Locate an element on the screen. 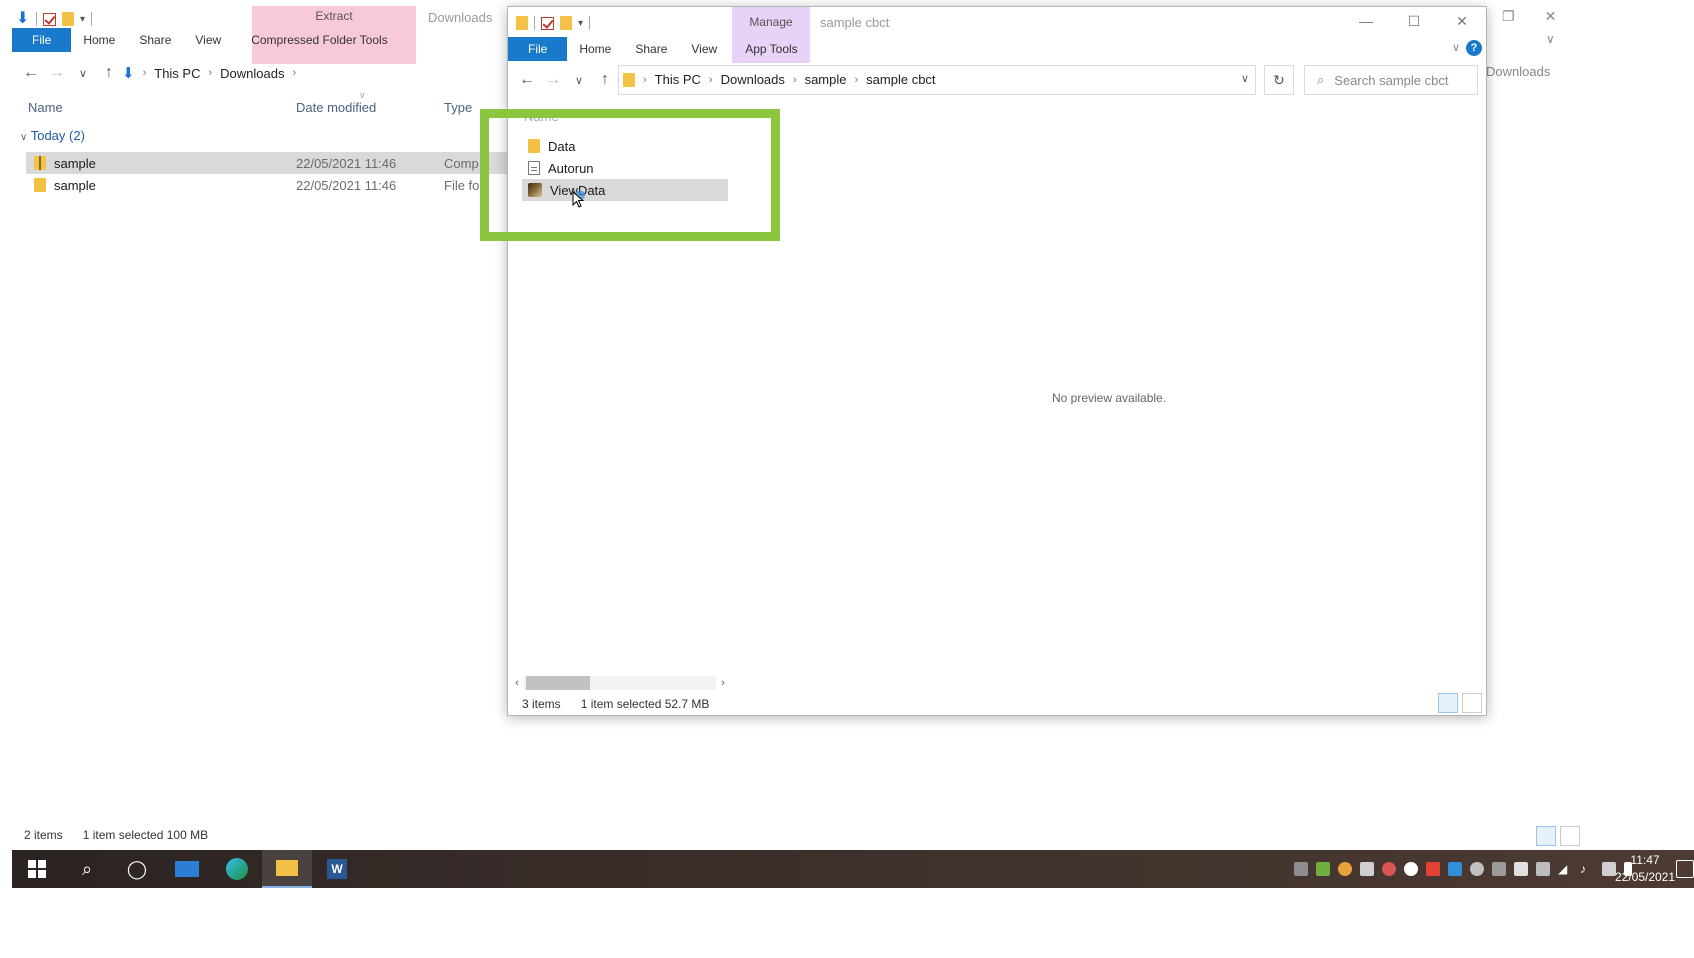 The height and width of the screenshot is (958, 1694). horizontal-scrollbar: ‹ › is located at coordinates (620, 683).